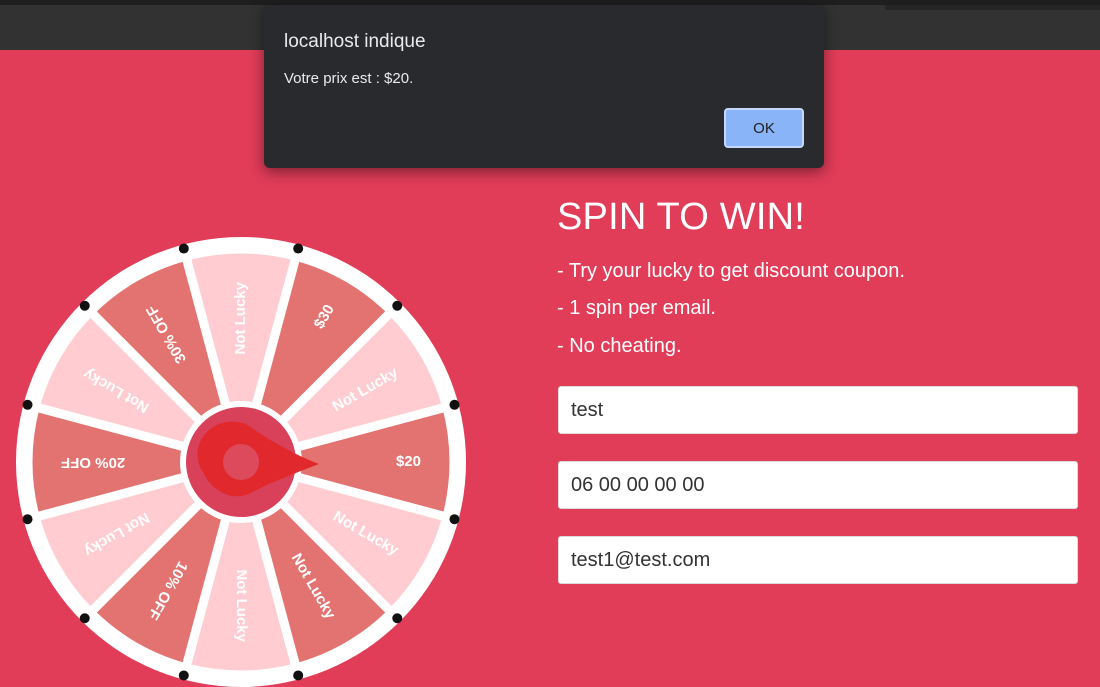 This screenshot has height=687, width=1100. I want to click on wheel-segment-label: $20, so click(408, 461).